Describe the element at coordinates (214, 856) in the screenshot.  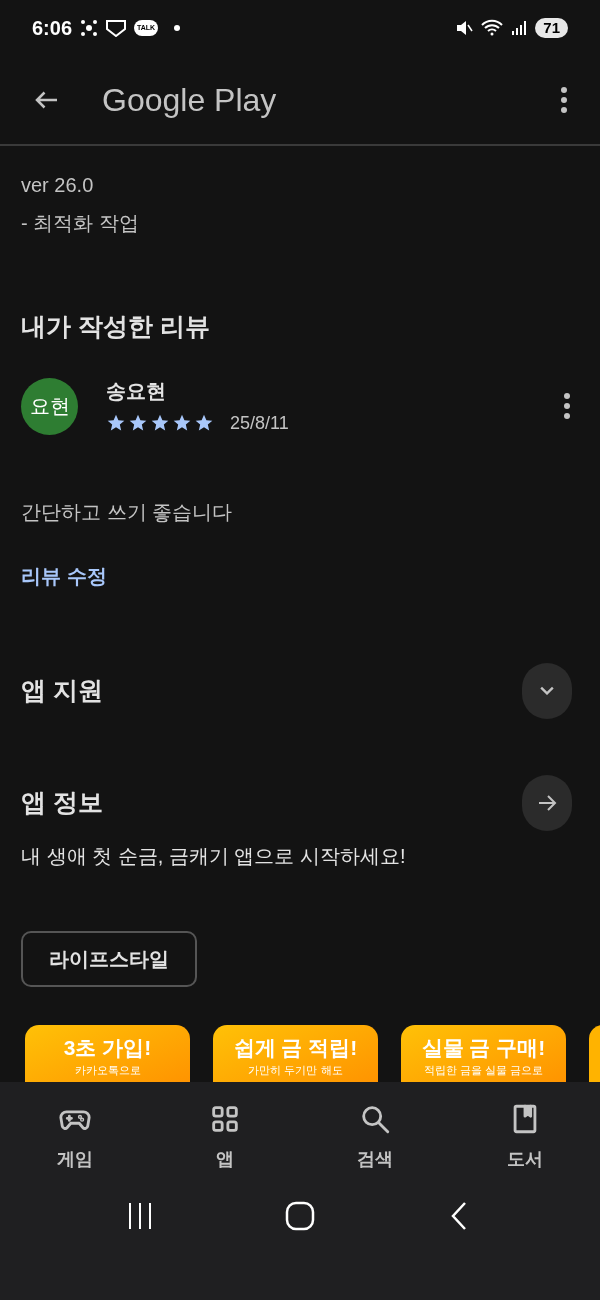
I see `app-description: 내 생애 첫 순금, 금캐기 앱으로 시작하세요!` at that location.